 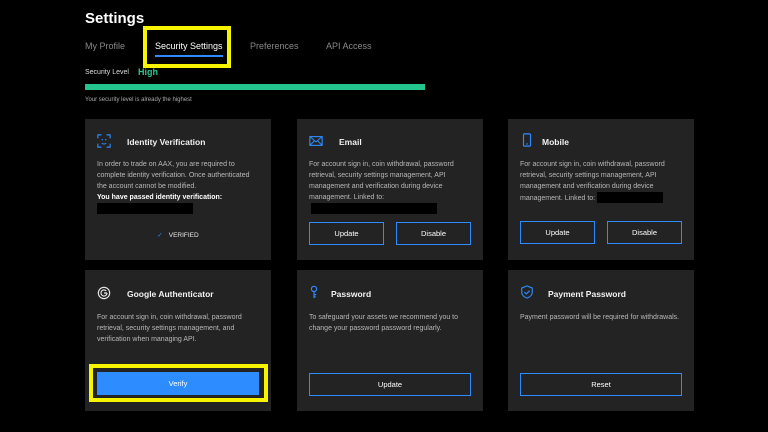 What do you see at coordinates (166, 142) in the screenshot?
I see `card-title: Identity Verification` at bounding box center [166, 142].